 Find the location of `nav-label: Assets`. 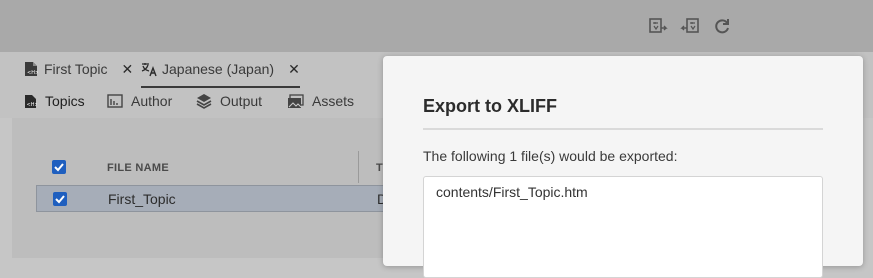

nav-label: Assets is located at coordinates (333, 101).